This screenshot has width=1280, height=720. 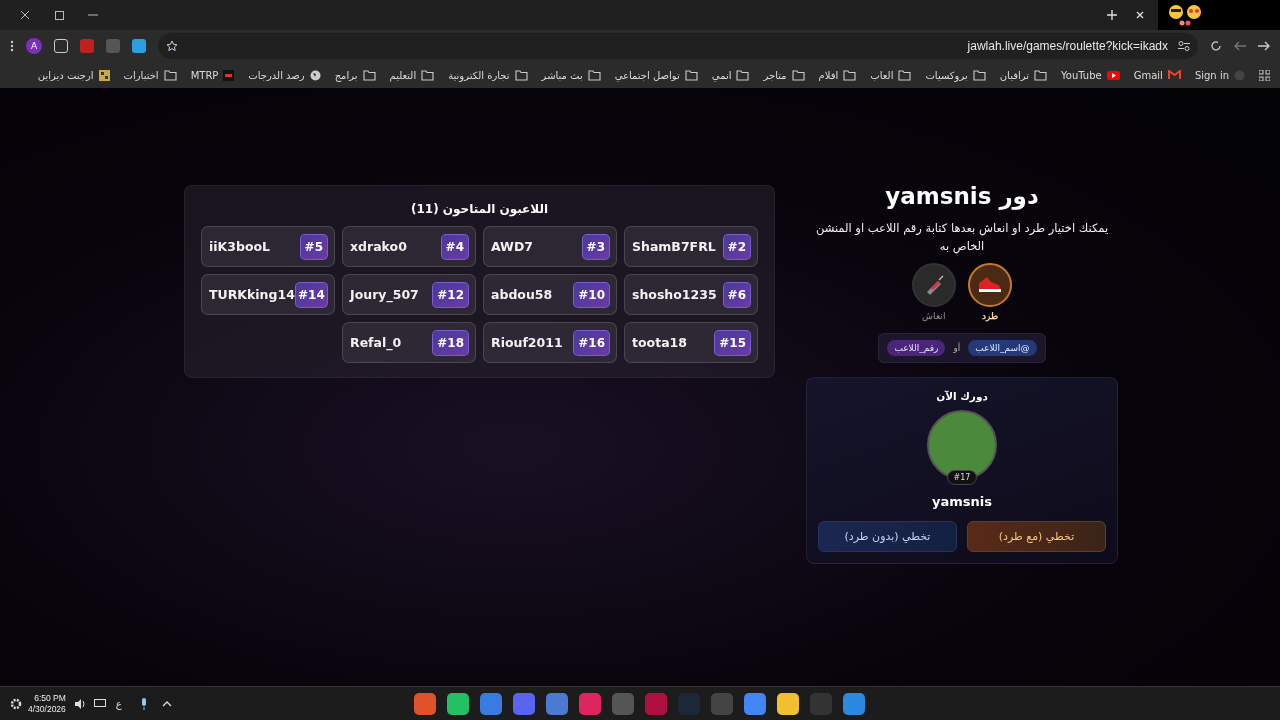 I want to click on bookmark-label: افلام, so click(x=828, y=75).